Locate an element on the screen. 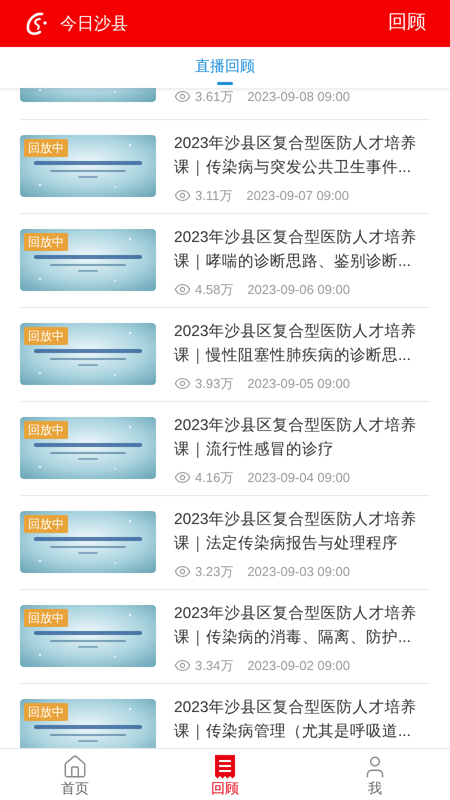 The image size is (450, 800). video-item: 回放中 2023年沙县区复合型医防人才培养课｜传染病与突发公共卫生事件... 3.11万 2023-09-07 09:00 is located at coordinates (225, 167).